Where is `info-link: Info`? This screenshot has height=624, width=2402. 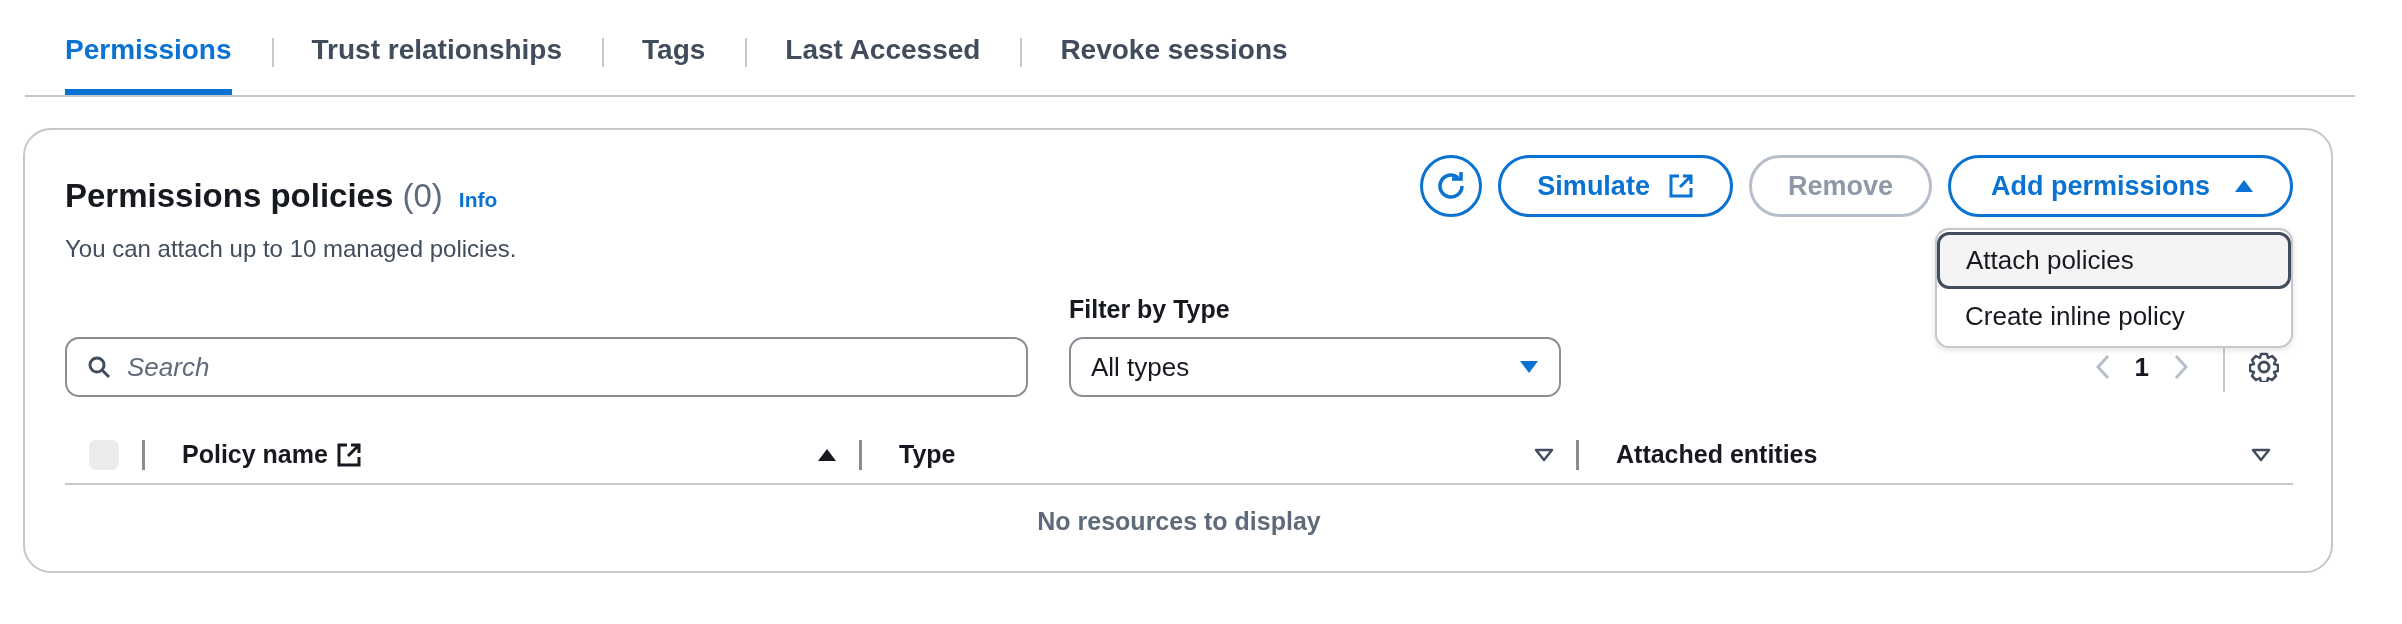 info-link: Info is located at coordinates (478, 200).